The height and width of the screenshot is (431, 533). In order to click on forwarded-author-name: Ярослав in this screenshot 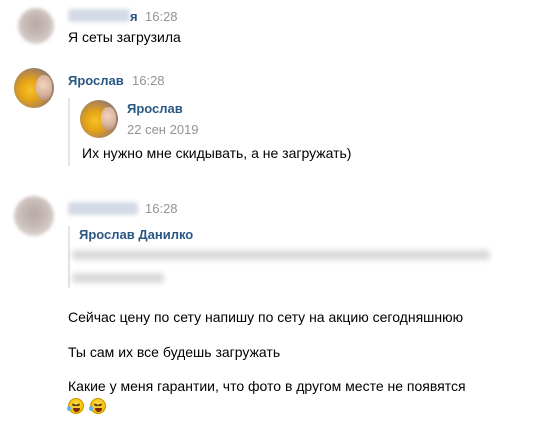, I will do `click(155, 108)`.